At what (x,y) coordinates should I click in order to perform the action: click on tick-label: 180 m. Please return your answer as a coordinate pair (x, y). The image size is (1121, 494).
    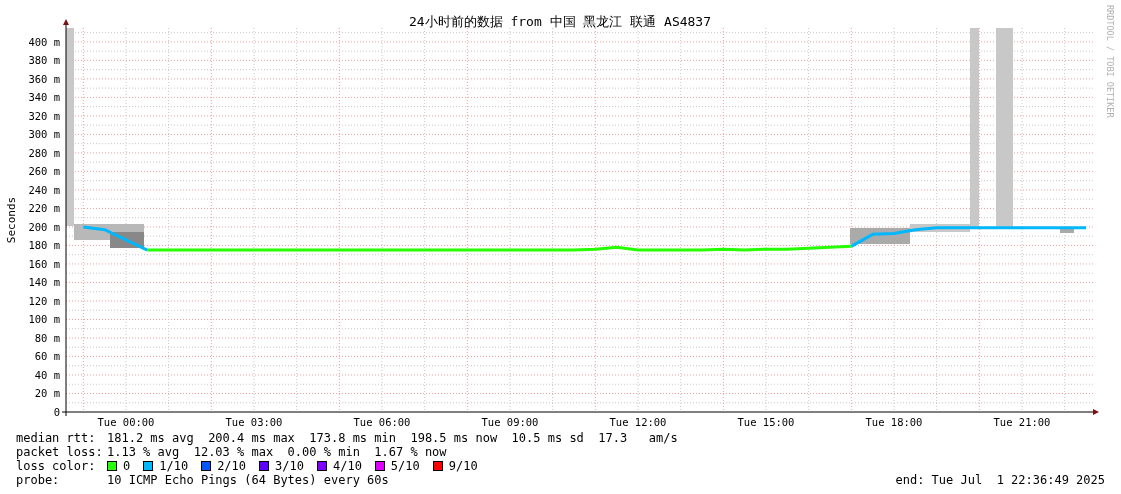
    Looking at the image, I should click on (44, 245).